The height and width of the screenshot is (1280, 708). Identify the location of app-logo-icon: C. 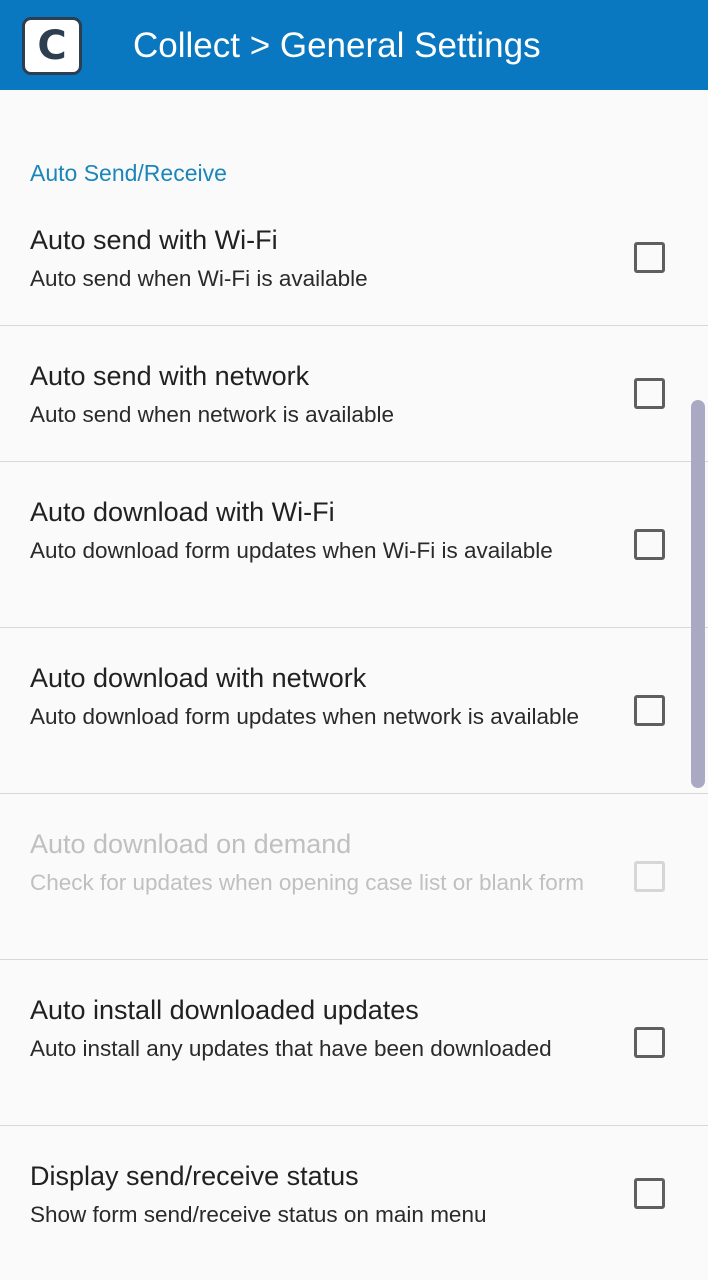
(52, 46).